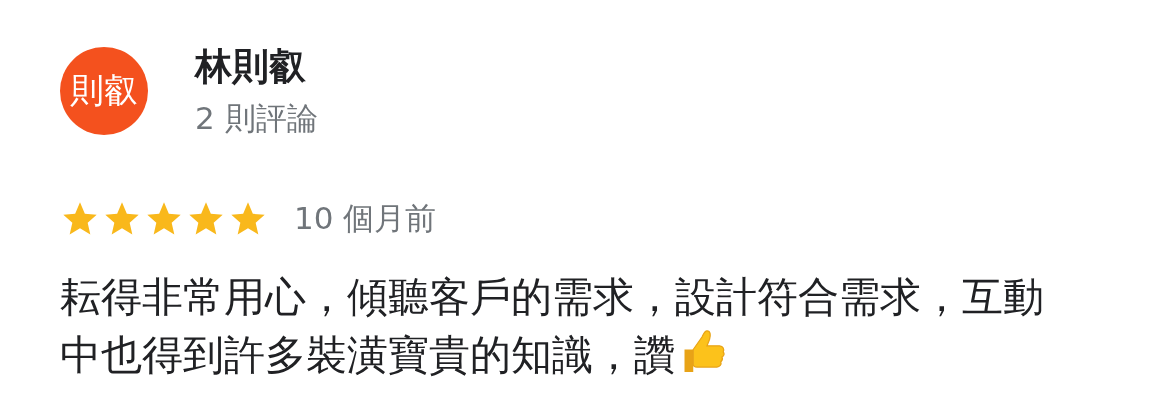 This screenshot has height=408, width=1170. Describe the element at coordinates (256, 67) in the screenshot. I see `reviewer-name: 林則叡` at that location.